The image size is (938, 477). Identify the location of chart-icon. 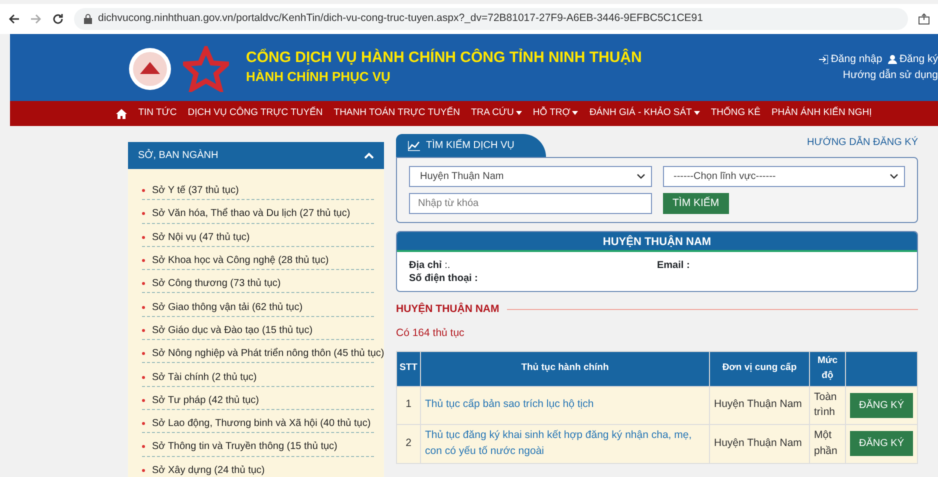
(414, 145).